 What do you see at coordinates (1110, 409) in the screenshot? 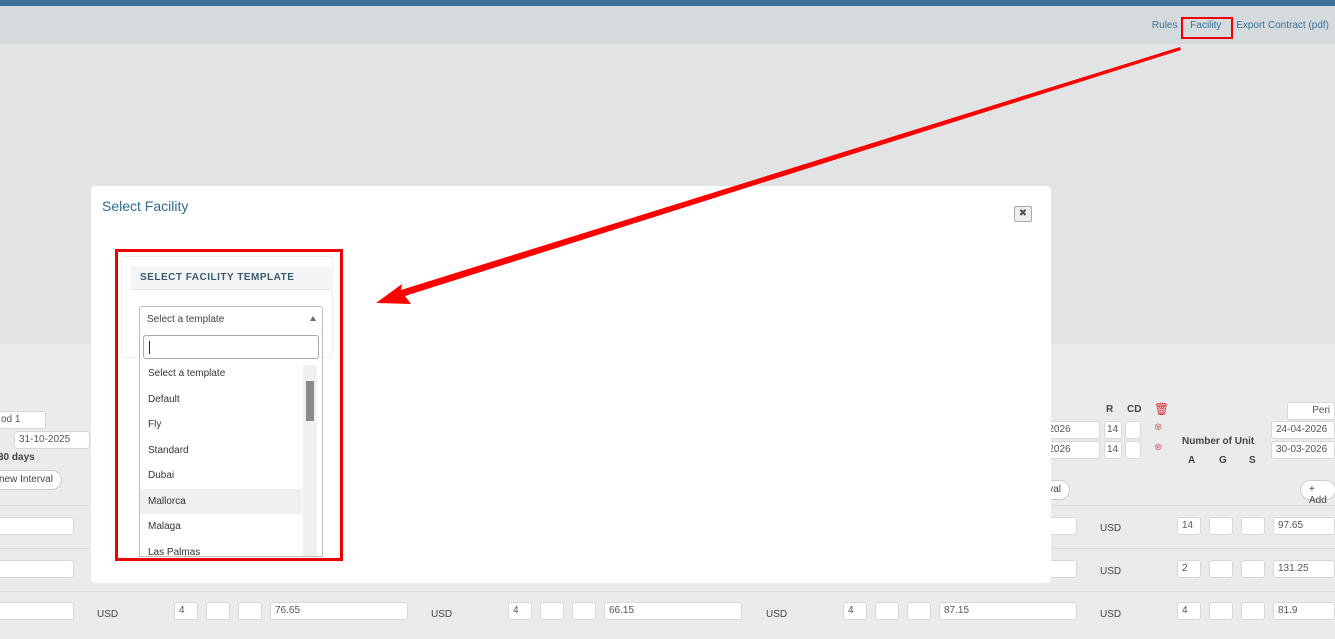
I see `col-r-header: R` at bounding box center [1110, 409].